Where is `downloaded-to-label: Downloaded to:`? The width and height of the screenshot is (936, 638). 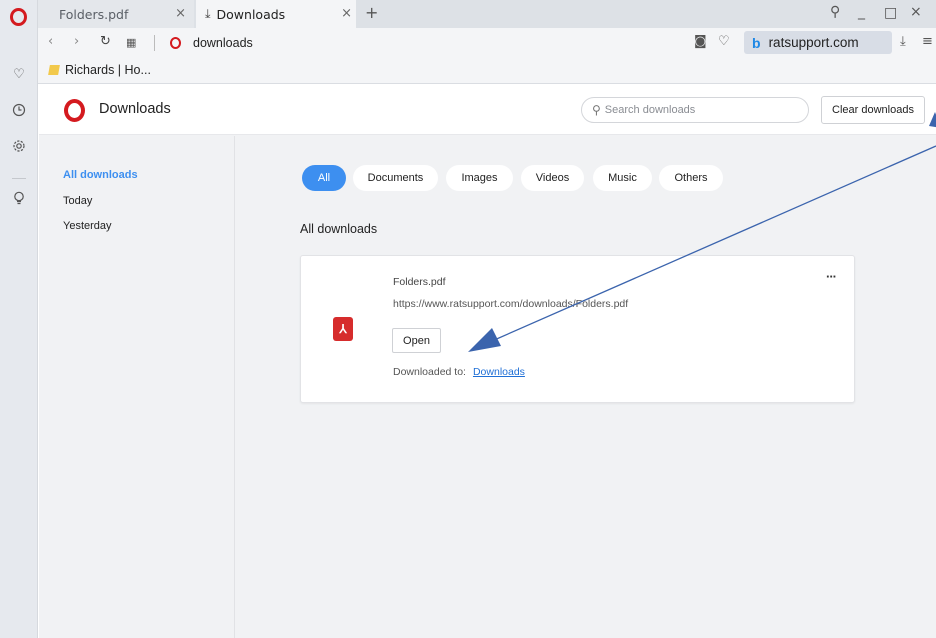
downloaded-to-label: Downloaded to: is located at coordinates (429, 372).